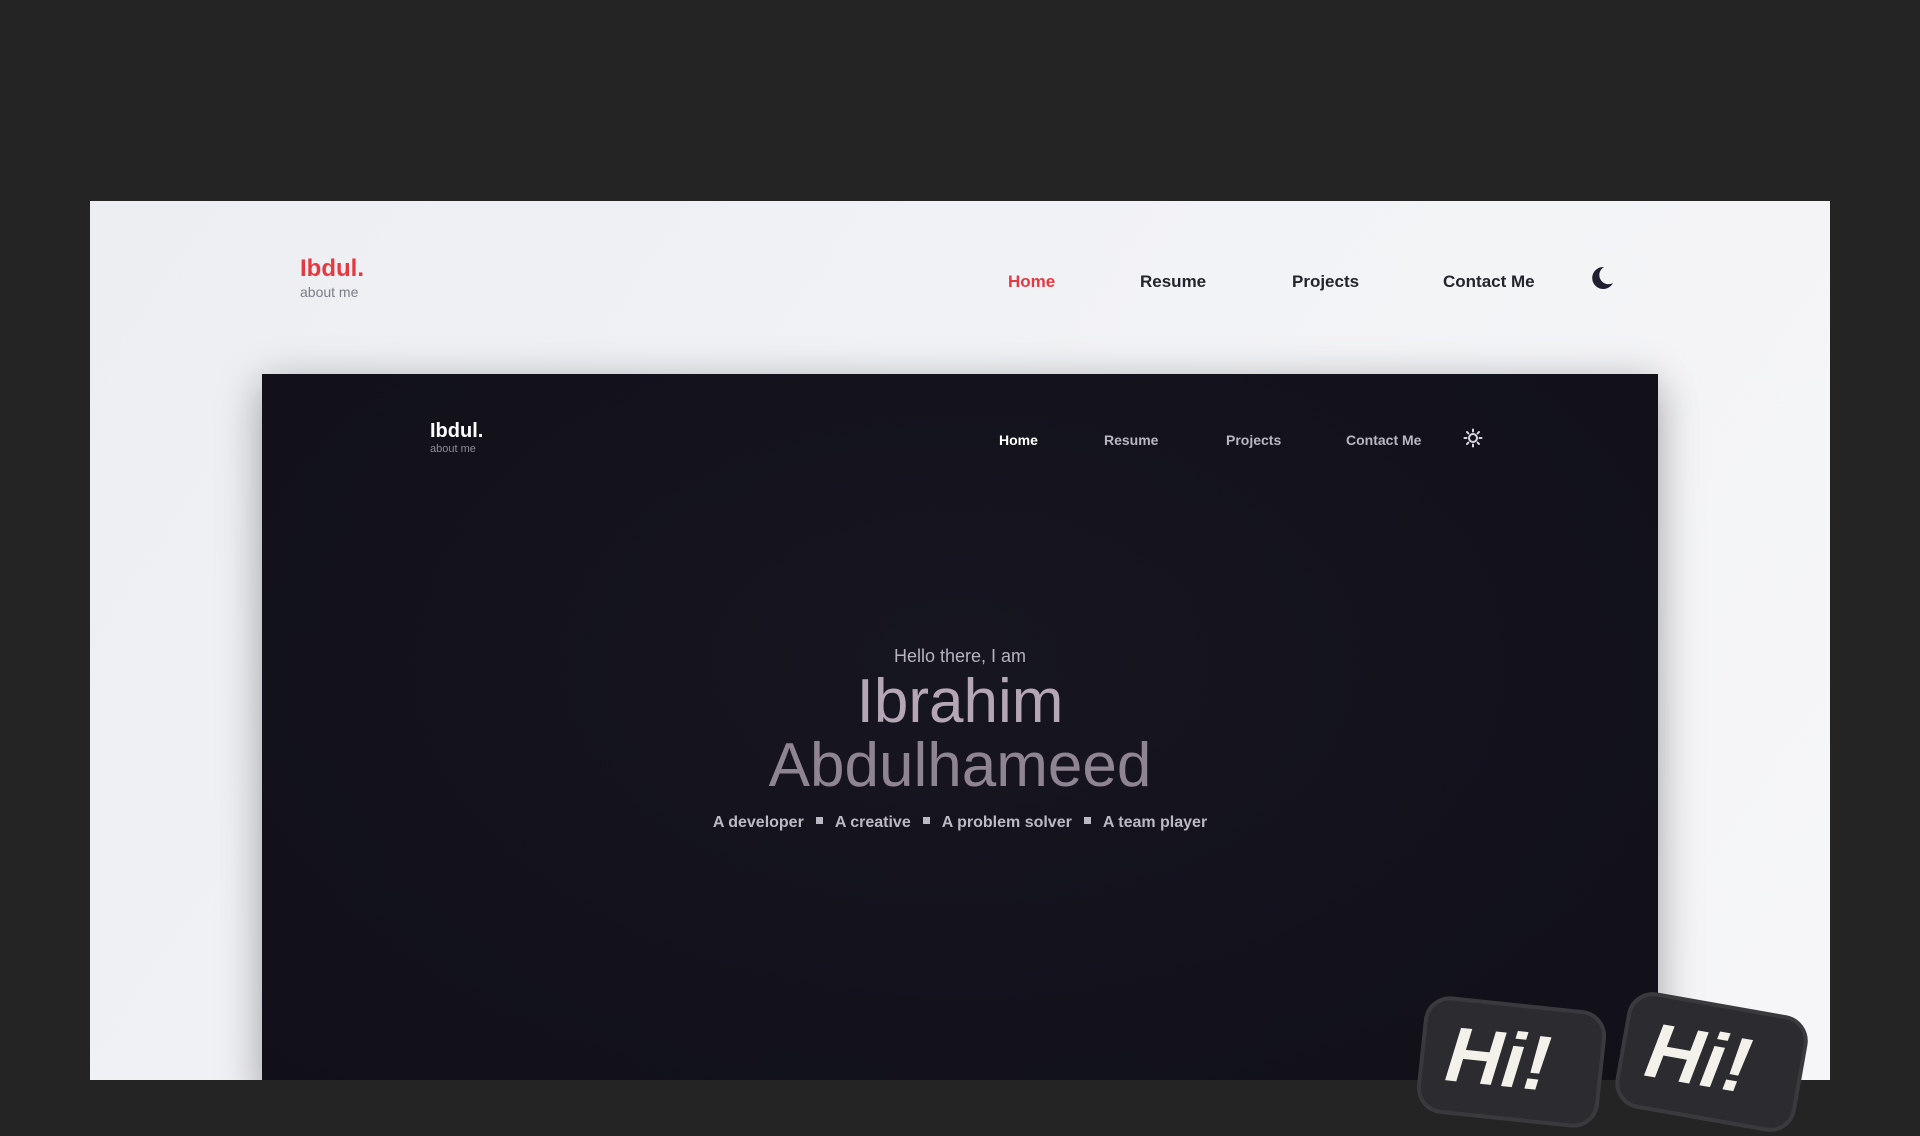 The height and width of the screenshot is (1136, 1920). I want to click on tag-creative: A creative, so click(872, 822).